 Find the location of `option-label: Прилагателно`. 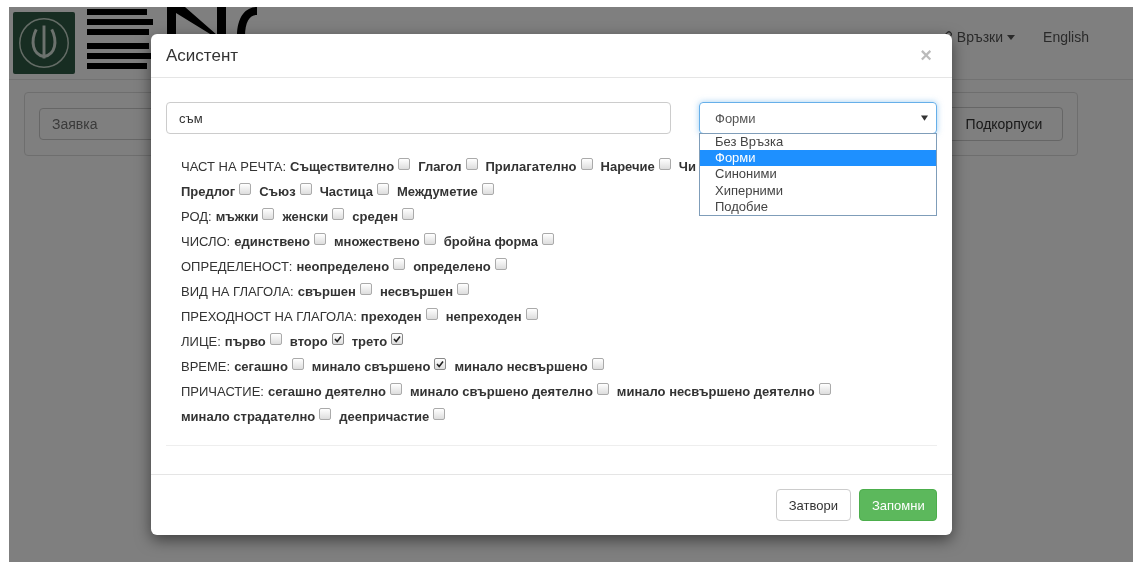

option-label: Прилагателно is located at coordinates (531, 167).